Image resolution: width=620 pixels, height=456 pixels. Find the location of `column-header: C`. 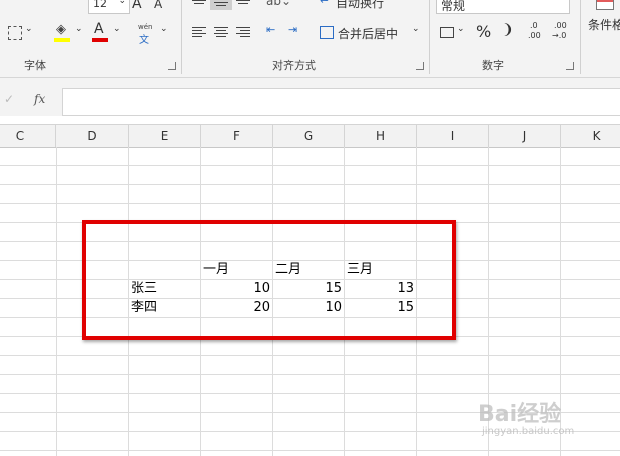

column-header: C is located at coordinates (28, 136).